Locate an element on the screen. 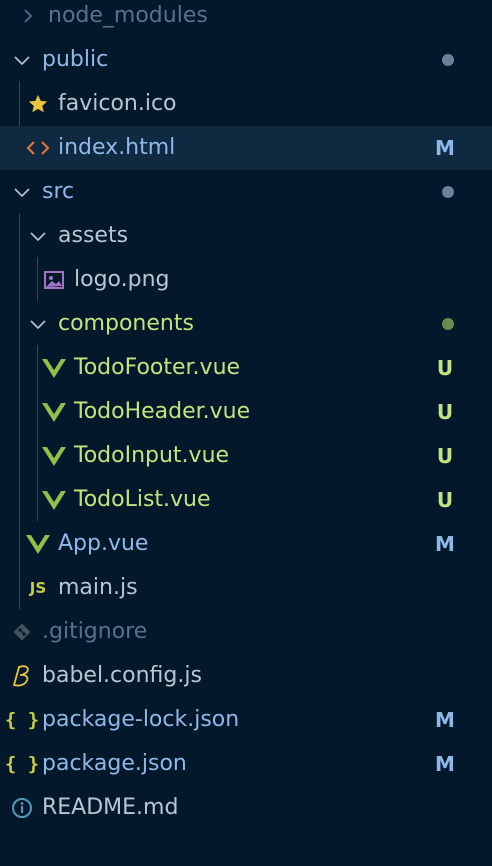 This screenshot has width=492, height=866. row-label: README.md is located at coordinates (110, 807).